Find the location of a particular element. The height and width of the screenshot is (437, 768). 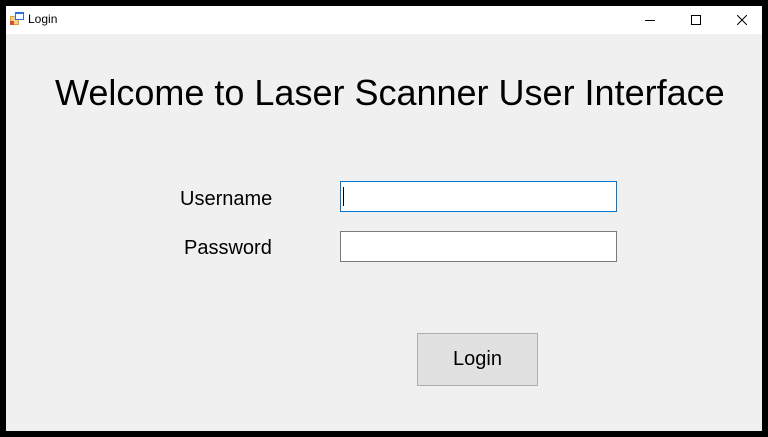

password-label: Password is located at coordinates (228, 248).